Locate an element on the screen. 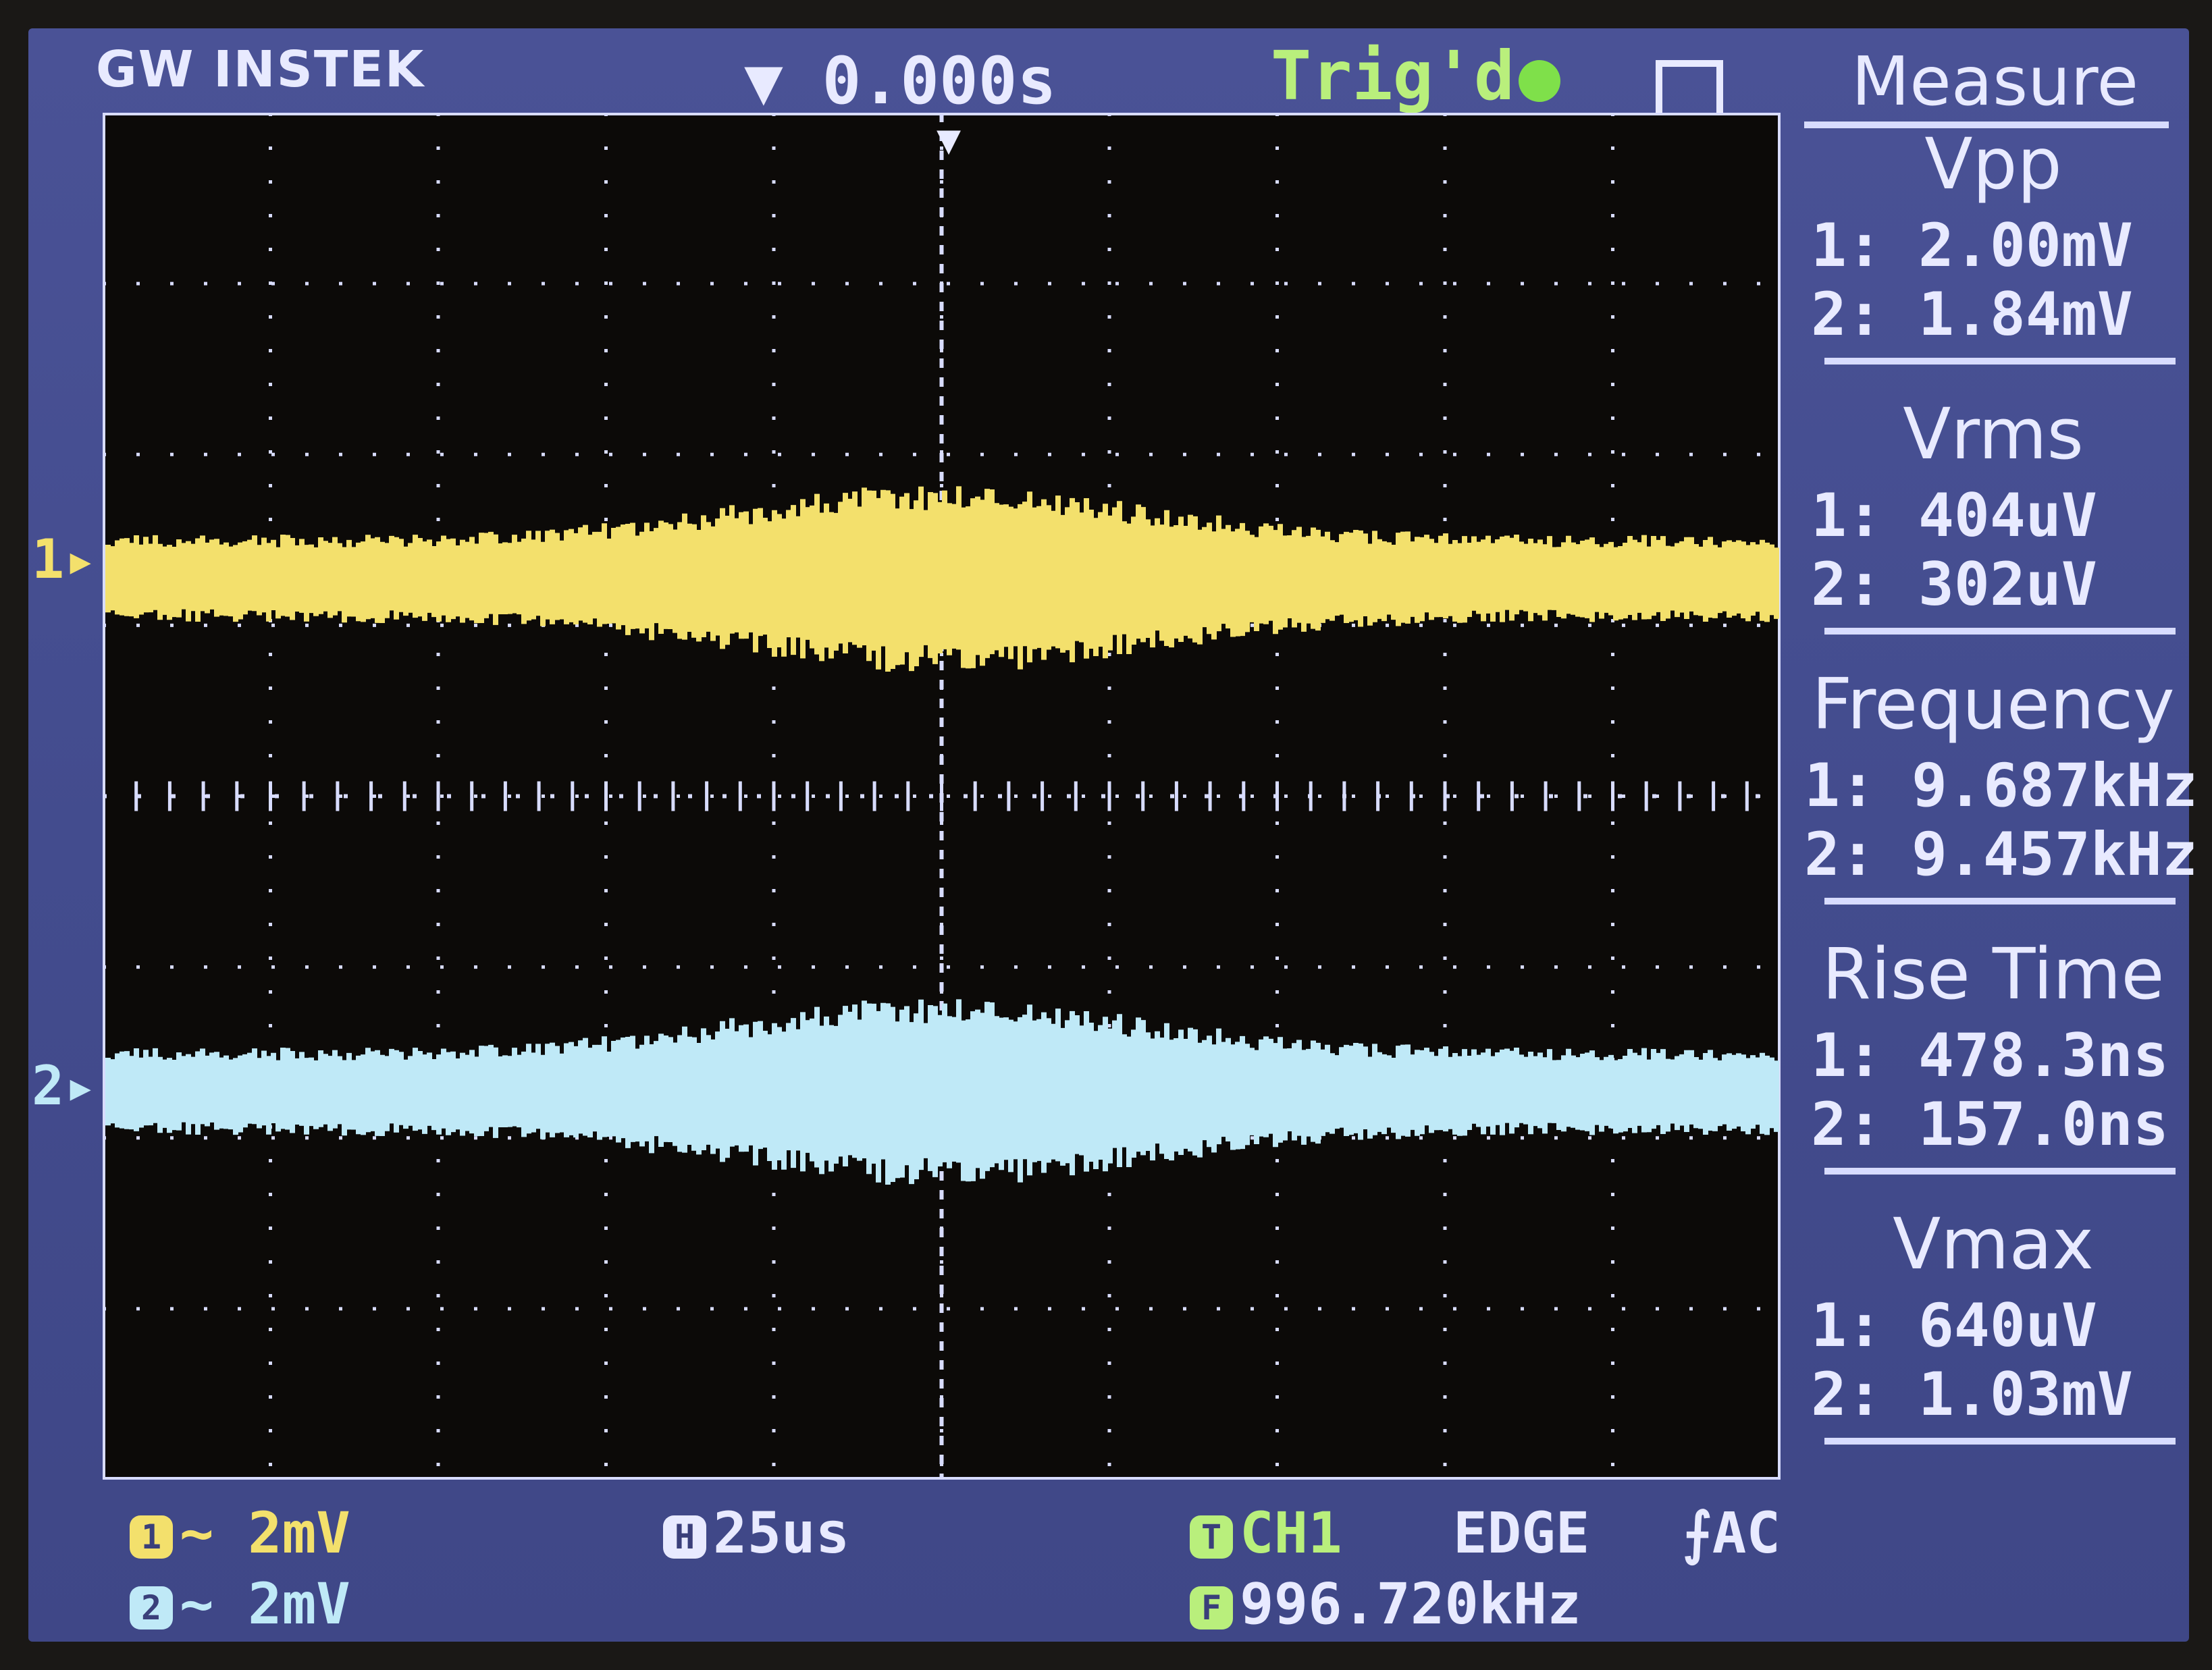 The height and width of the screenshot is (1670, 2212). brand-logo: GW INSTEK is located at coordinates (260, 70).